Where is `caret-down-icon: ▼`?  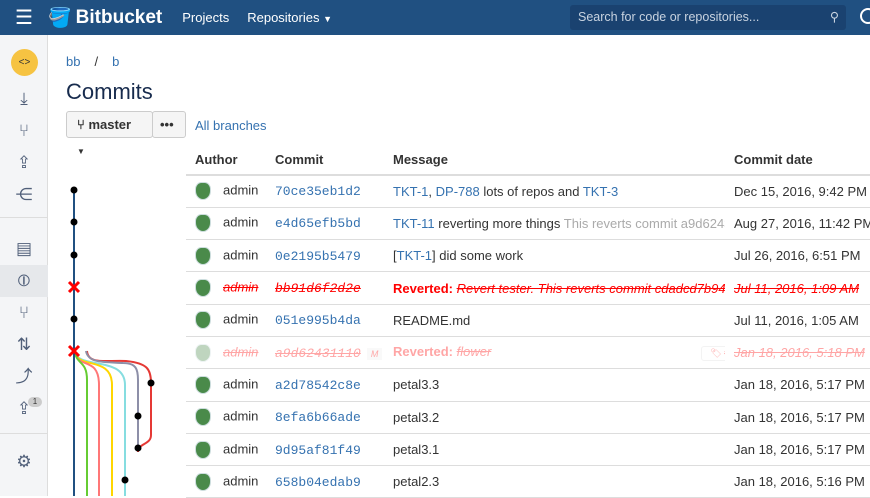
caret-down-icon: ▼ is located at coordinates (328, 19).